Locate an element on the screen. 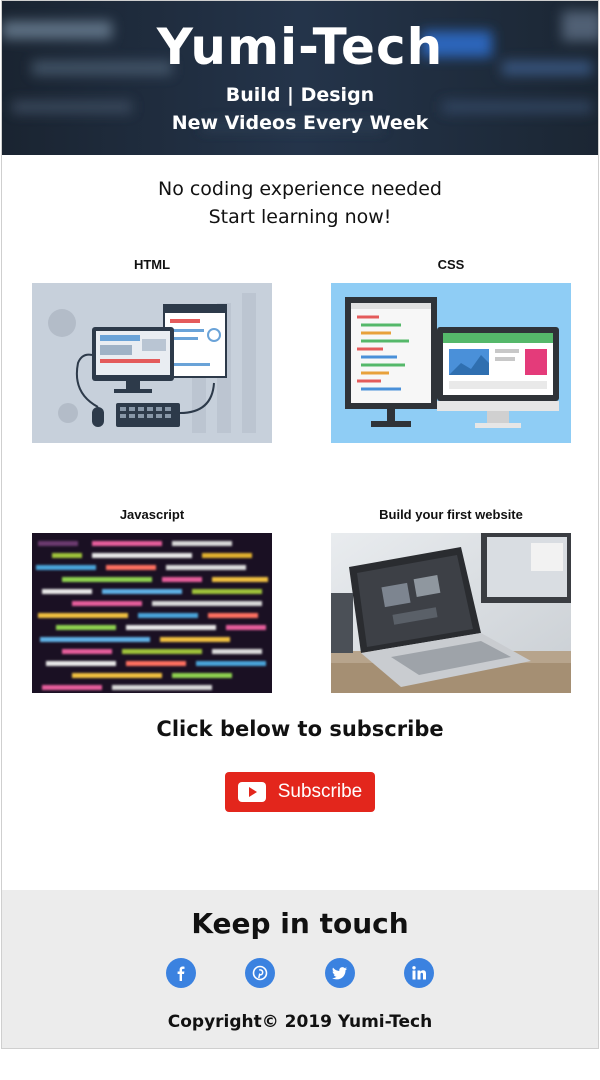  twitter-icon is located at coordinates (339, 973).